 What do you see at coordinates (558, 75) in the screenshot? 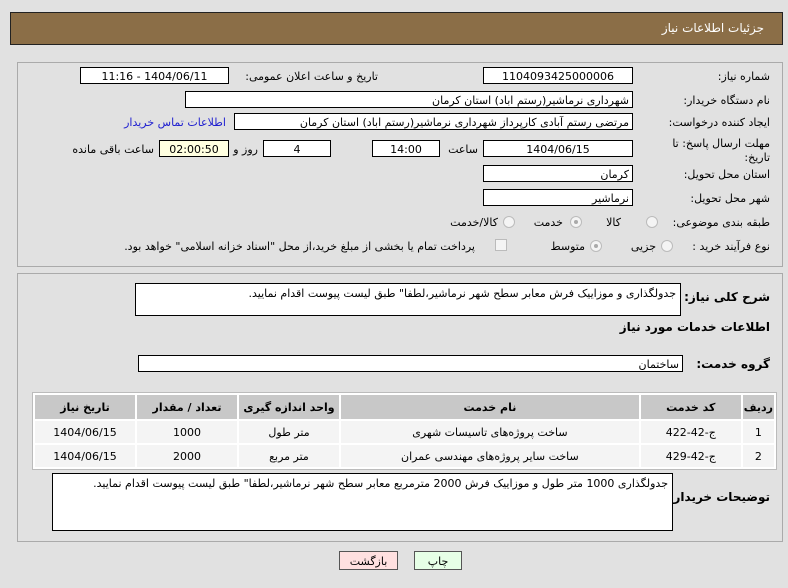
I see `need-number-field: 1104093425000006` at bounding box center [558, 75].